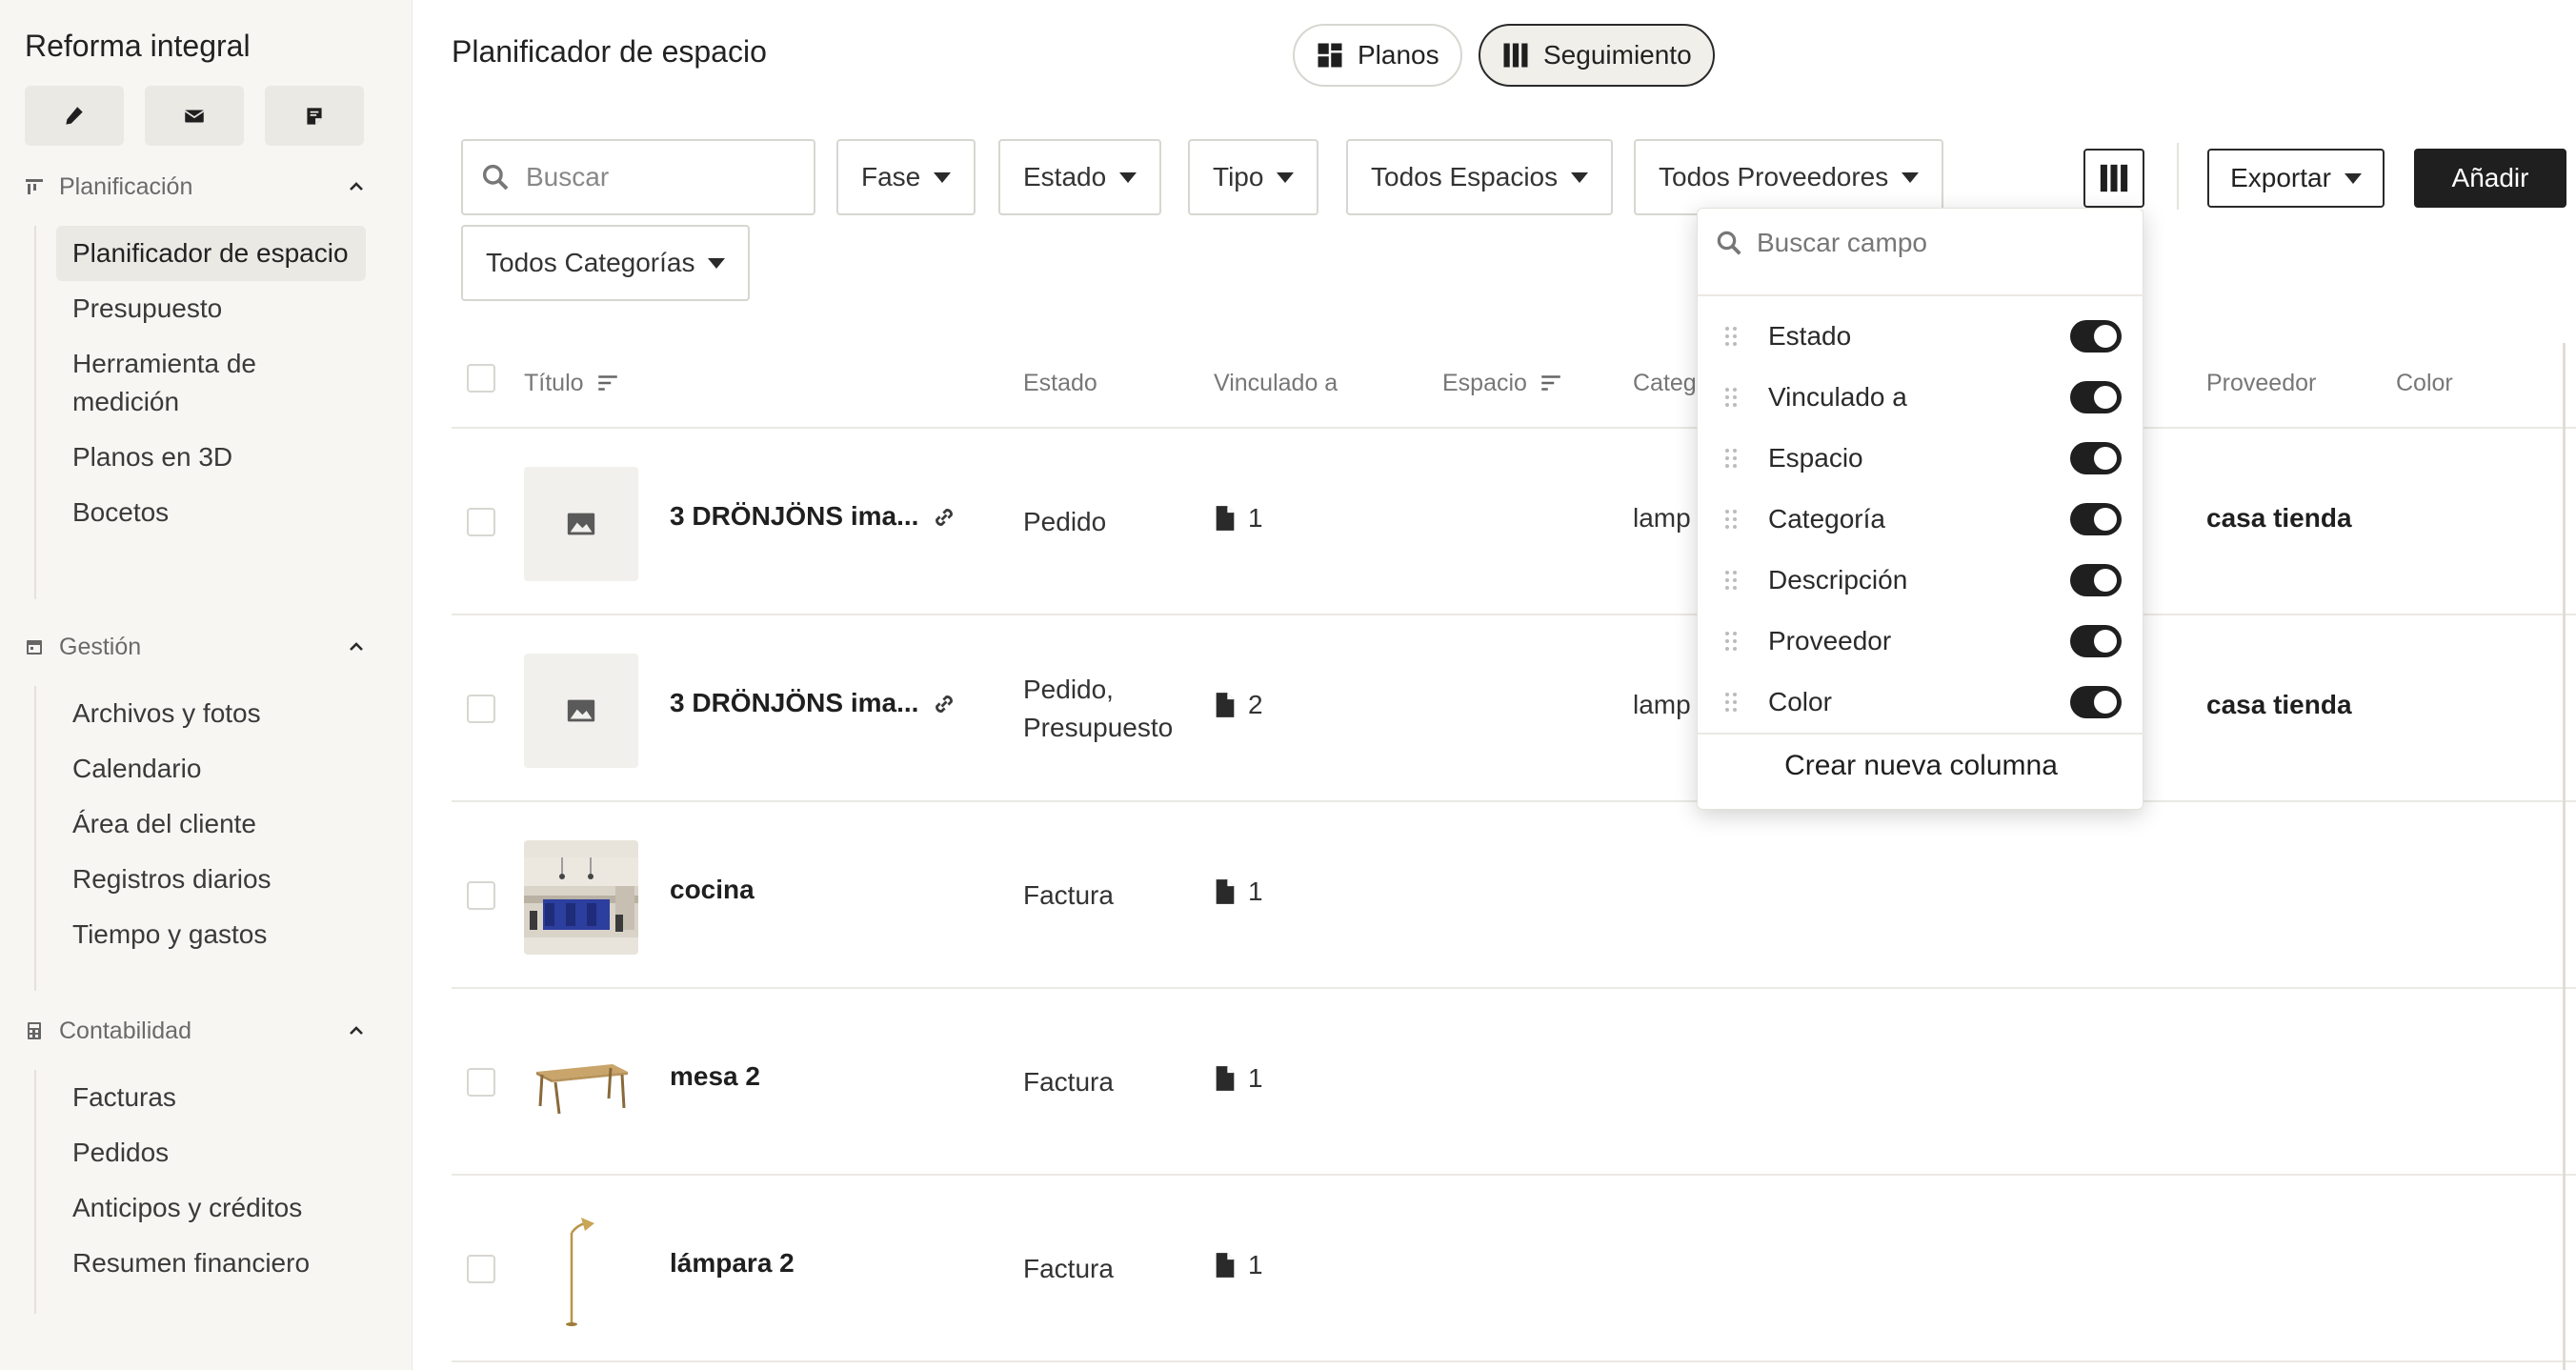  I want to click on view-seguimiento-button: Seguimiento, so click(1597, 55).